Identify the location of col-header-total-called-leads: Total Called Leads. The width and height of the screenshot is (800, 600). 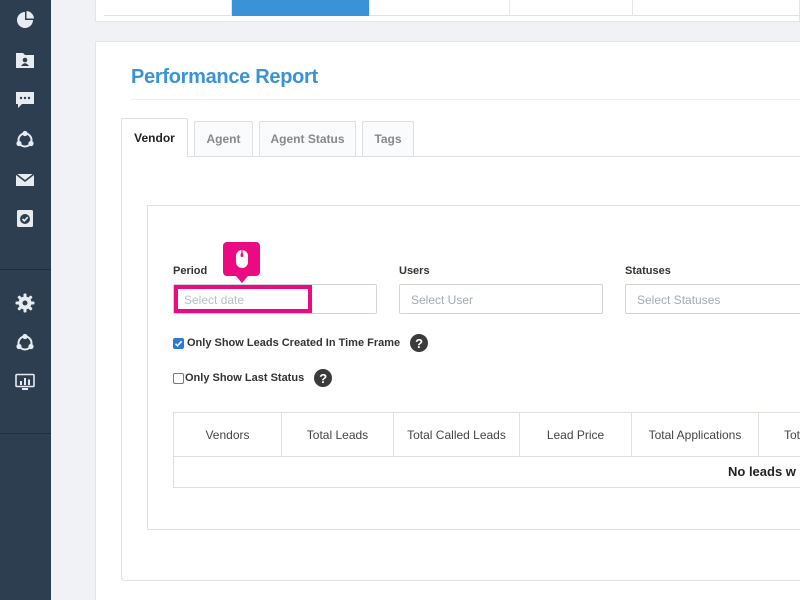
(457, 434).